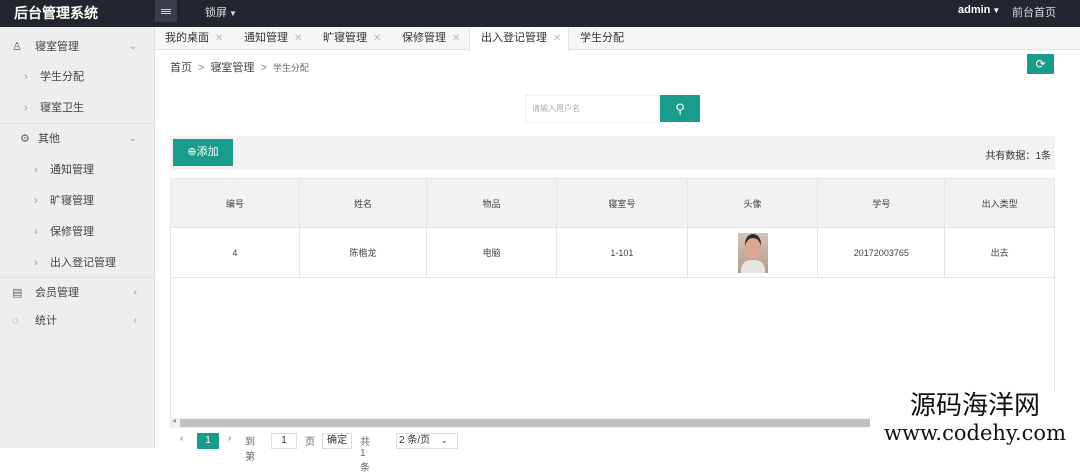 Image resolution: width=1080 pixels, height=474 pixels. I want to click on hamburger-icon, so click(166, 11).